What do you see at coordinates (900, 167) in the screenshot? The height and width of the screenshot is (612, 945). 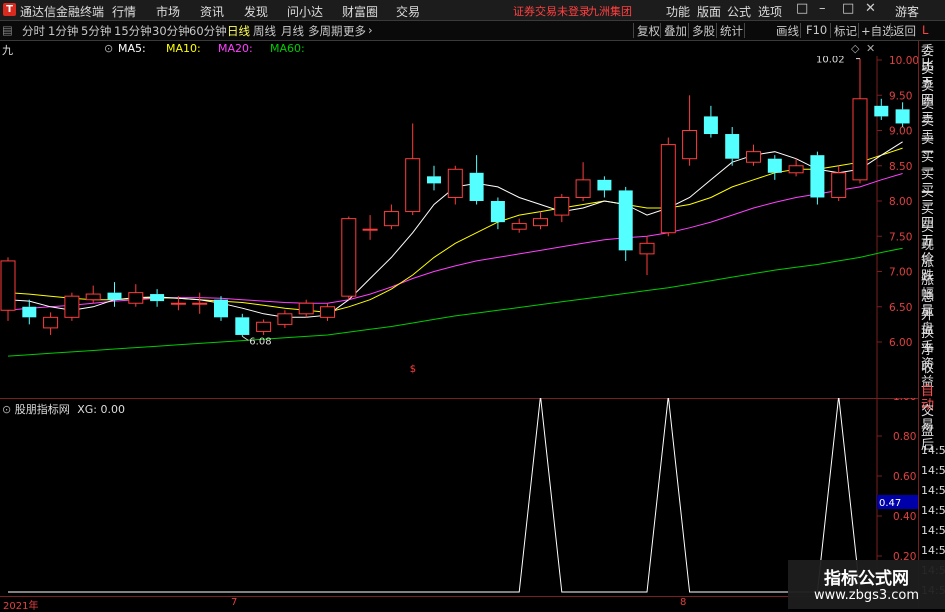 I see `price-tick-label: 8.50` at bounding box center [900, 167].